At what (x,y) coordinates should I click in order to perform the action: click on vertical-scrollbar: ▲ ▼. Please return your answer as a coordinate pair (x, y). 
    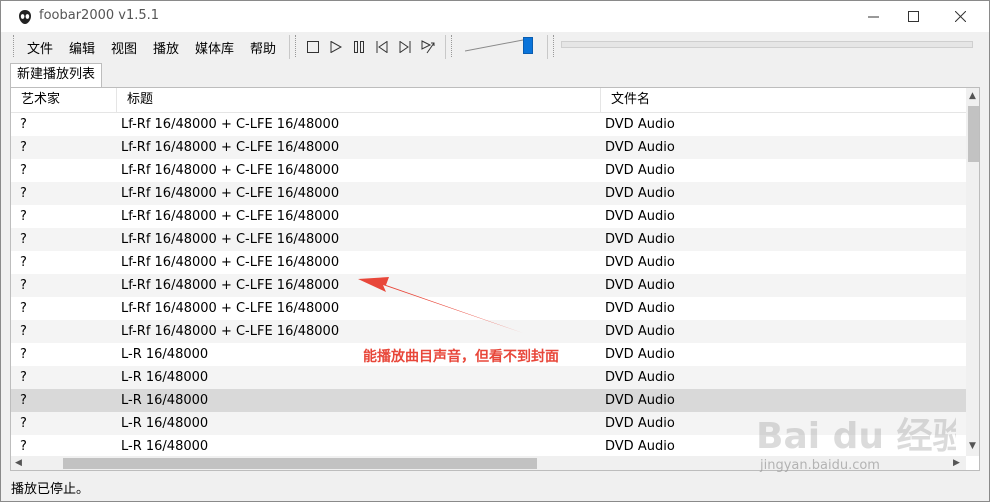
    Looking at the image, I should click on (972, 272).